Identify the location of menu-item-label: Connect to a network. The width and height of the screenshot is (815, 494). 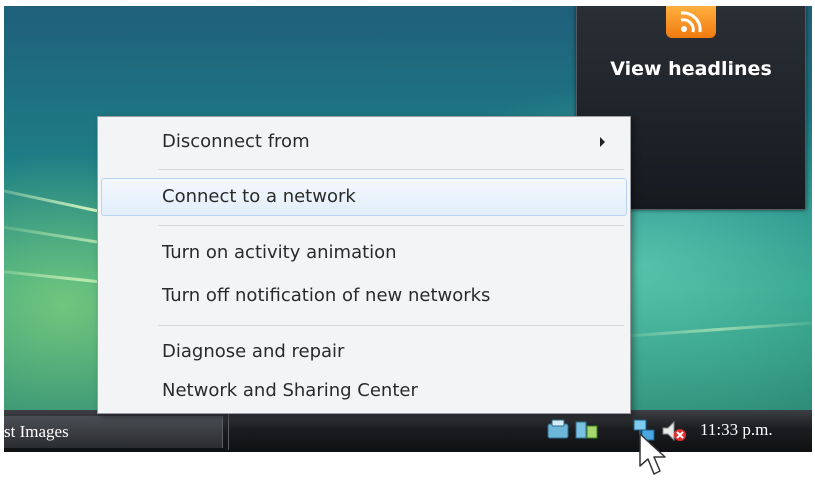
(259, 196).